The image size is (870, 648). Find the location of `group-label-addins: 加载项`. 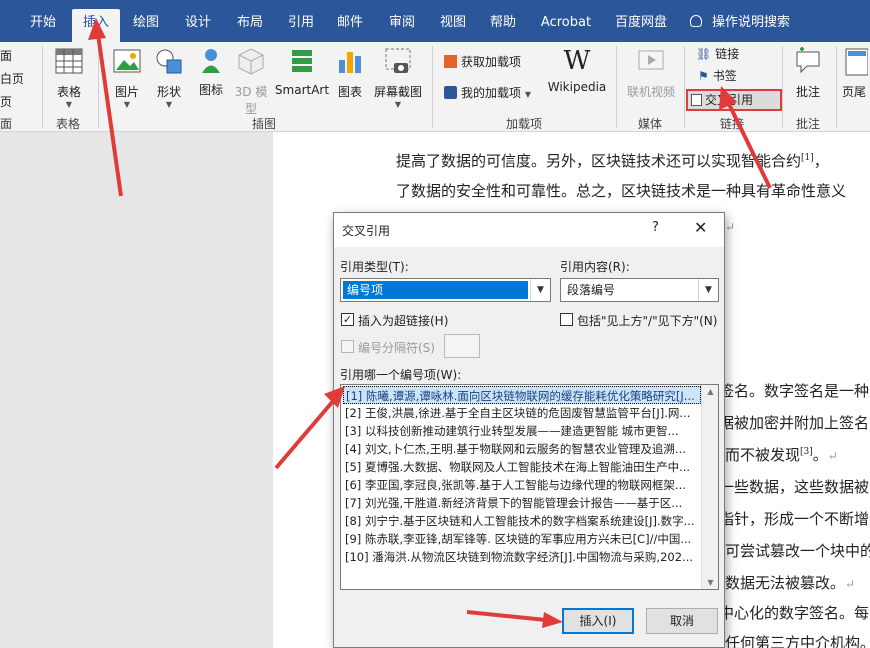

group-label-addins: 加载项 is located at coordinates (524, 124).